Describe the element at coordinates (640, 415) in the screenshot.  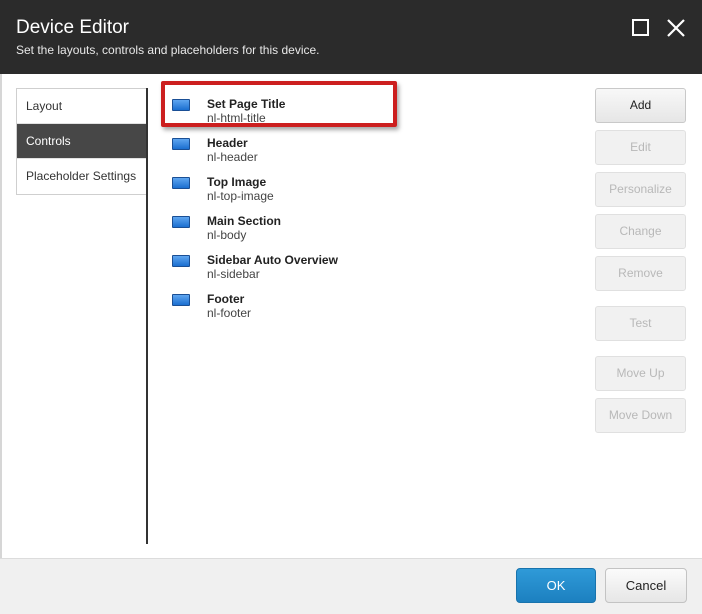
I see `move-down-button: Move Down` at that location.